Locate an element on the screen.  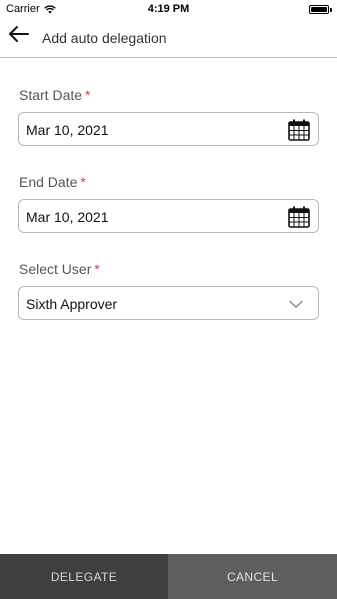
status-bar: Carrier 4:19 PM is located at coordinates (168, 9).